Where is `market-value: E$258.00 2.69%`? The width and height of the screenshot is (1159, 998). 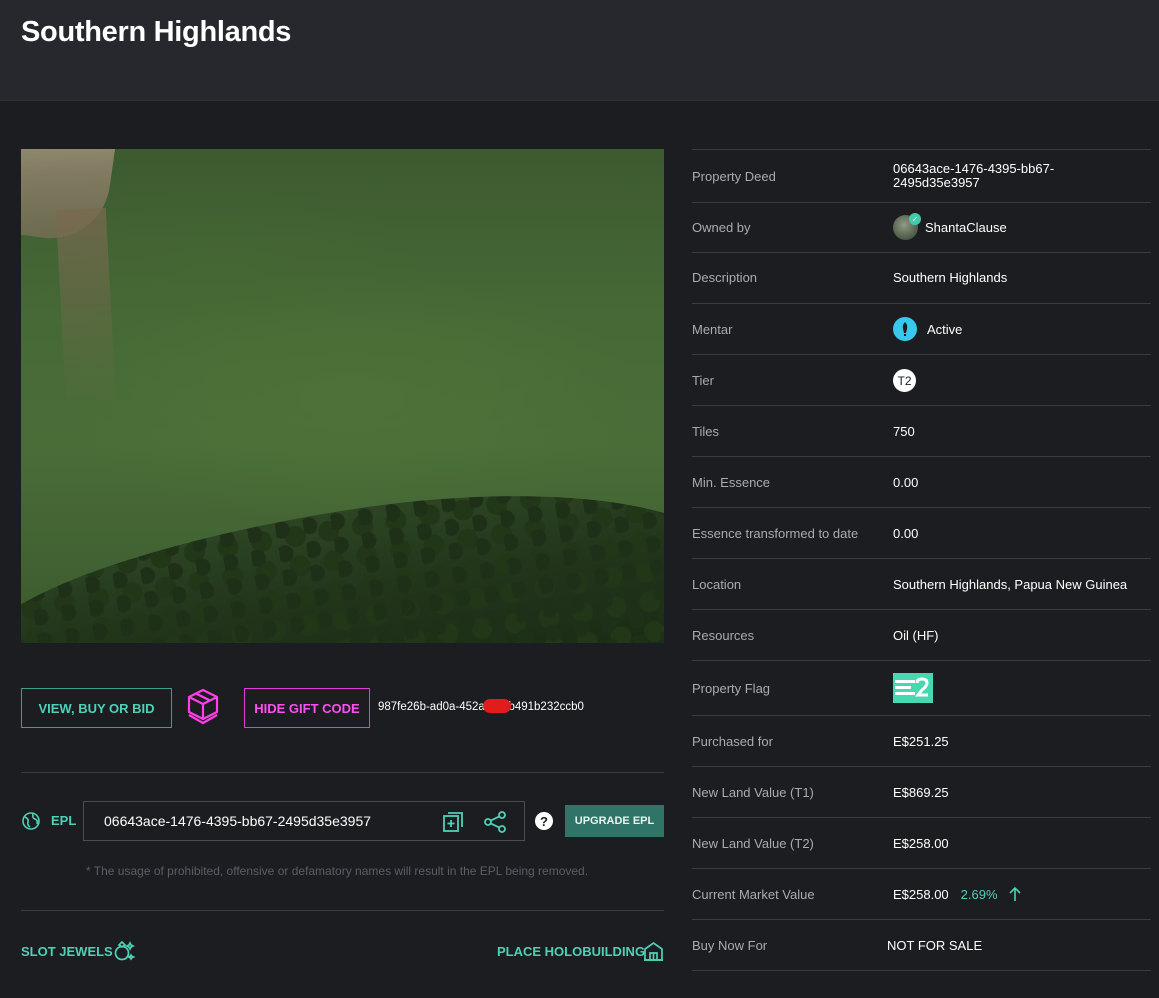 market-value: E$258.00 2.69% is located at coordinates (945, 894).